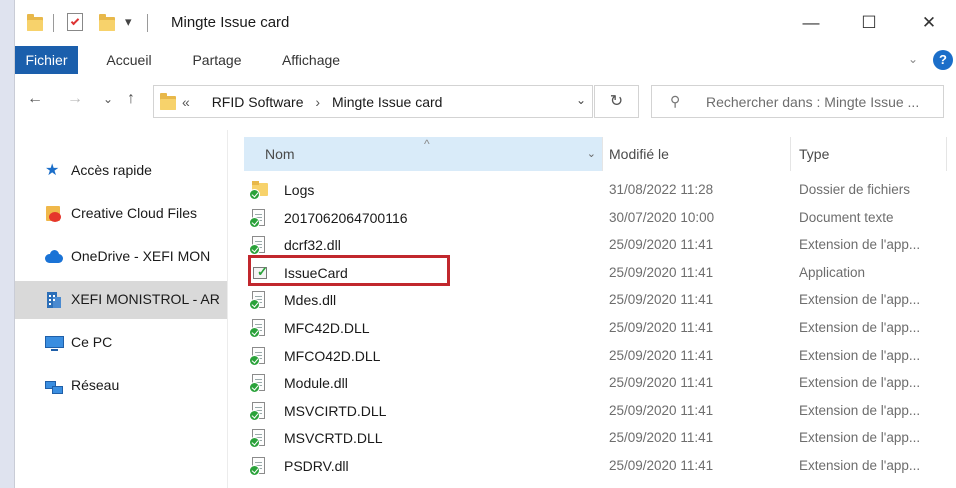  I want to click on address-bar: « RFID Software › Mingte Issue card ⌄, so click(373, 101).